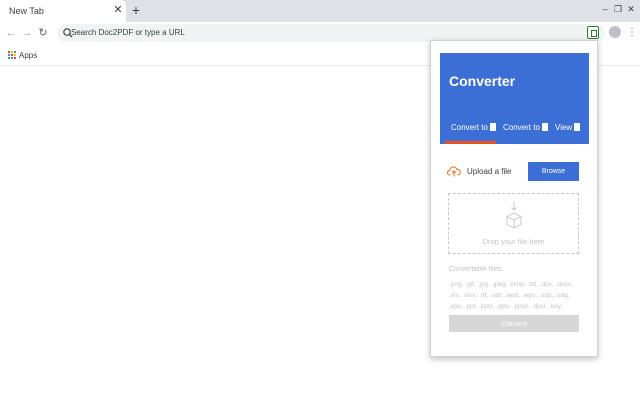 The width and height of the screenshot is (640, 400). I want to click on active-tab-indicator, so click(470, 142).